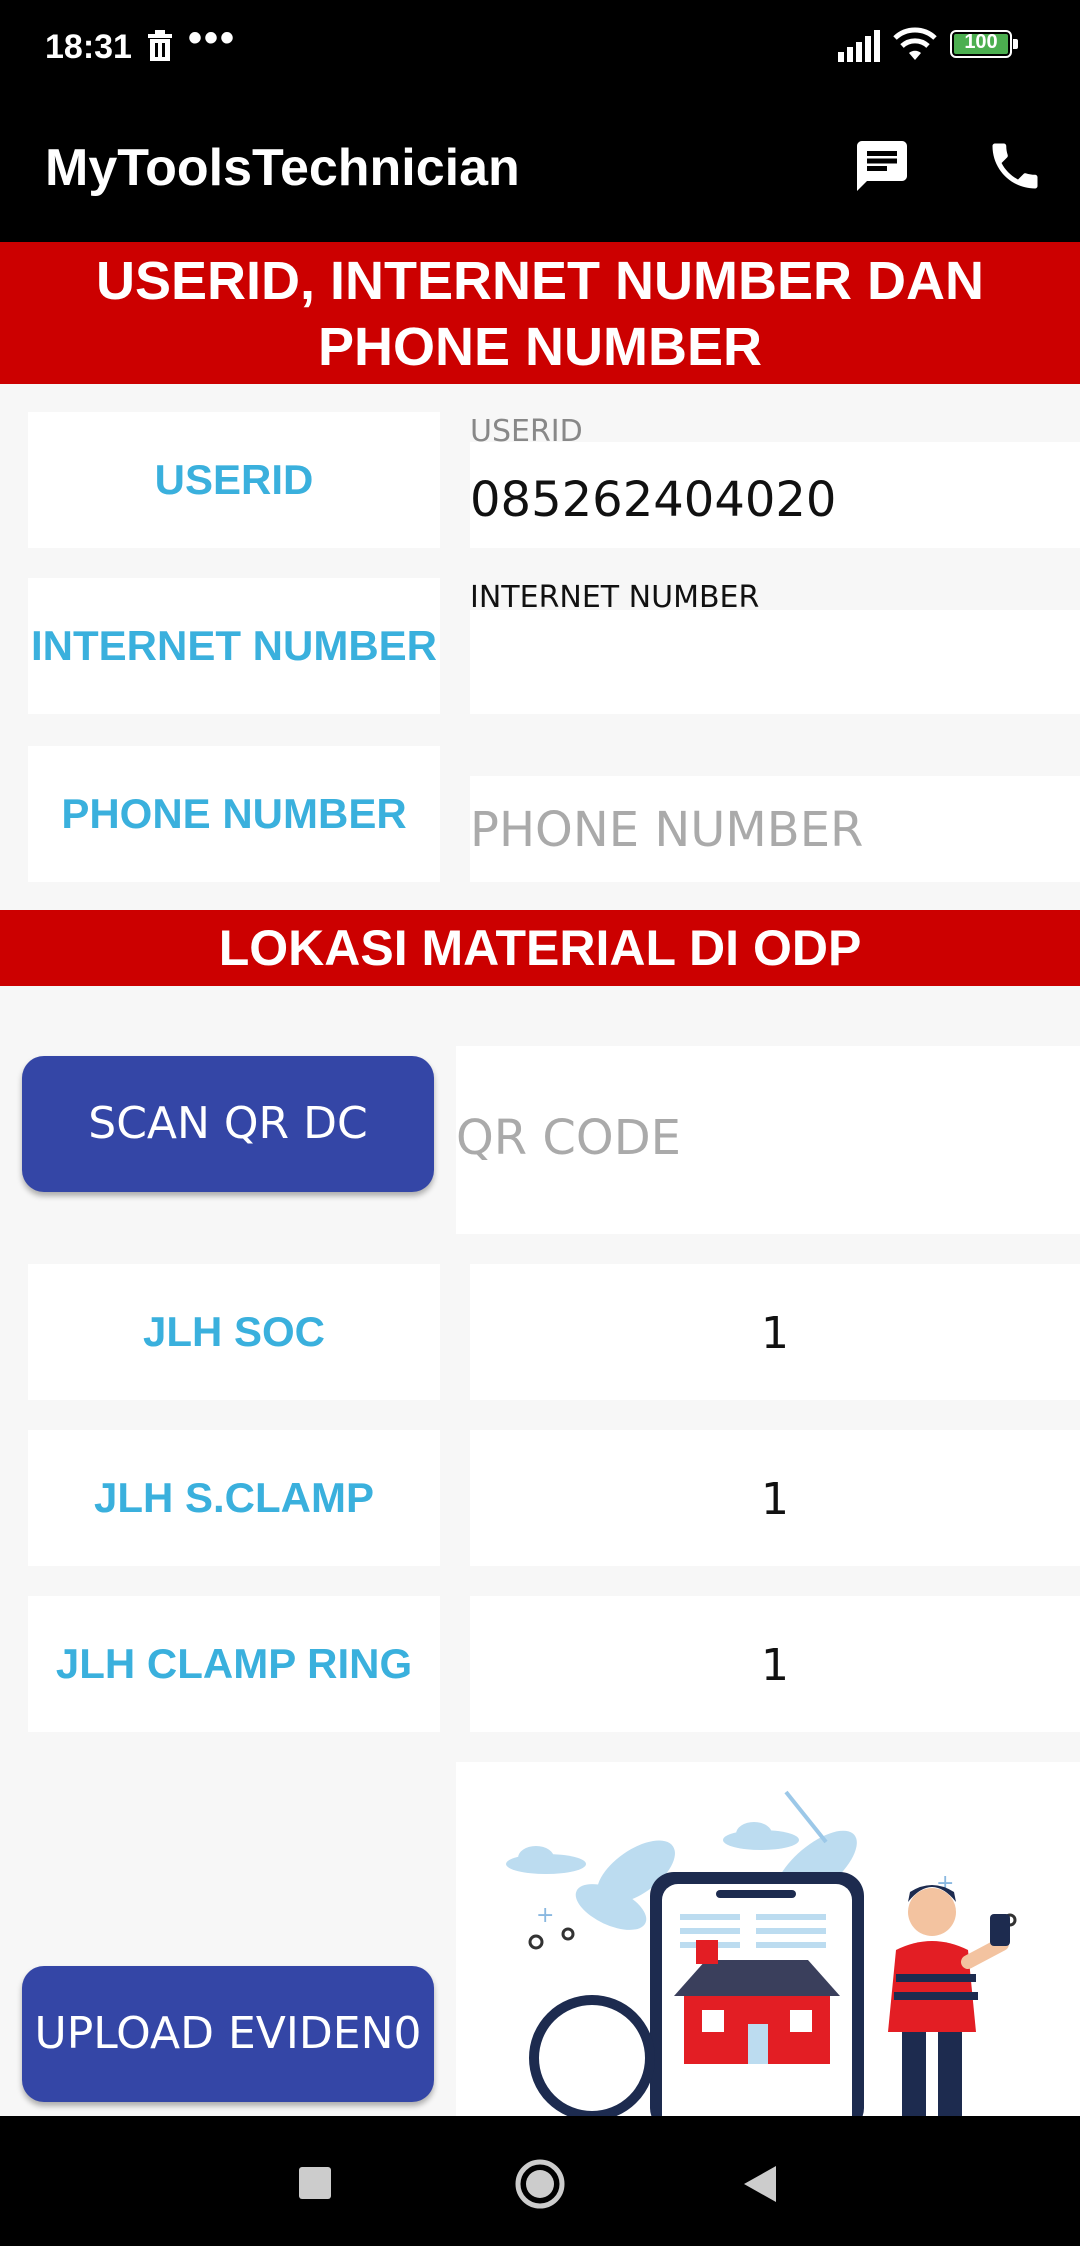 The width and height of the screenshot is (1080, 2246). I want to click on navigation-bar, so click(540, 2181).